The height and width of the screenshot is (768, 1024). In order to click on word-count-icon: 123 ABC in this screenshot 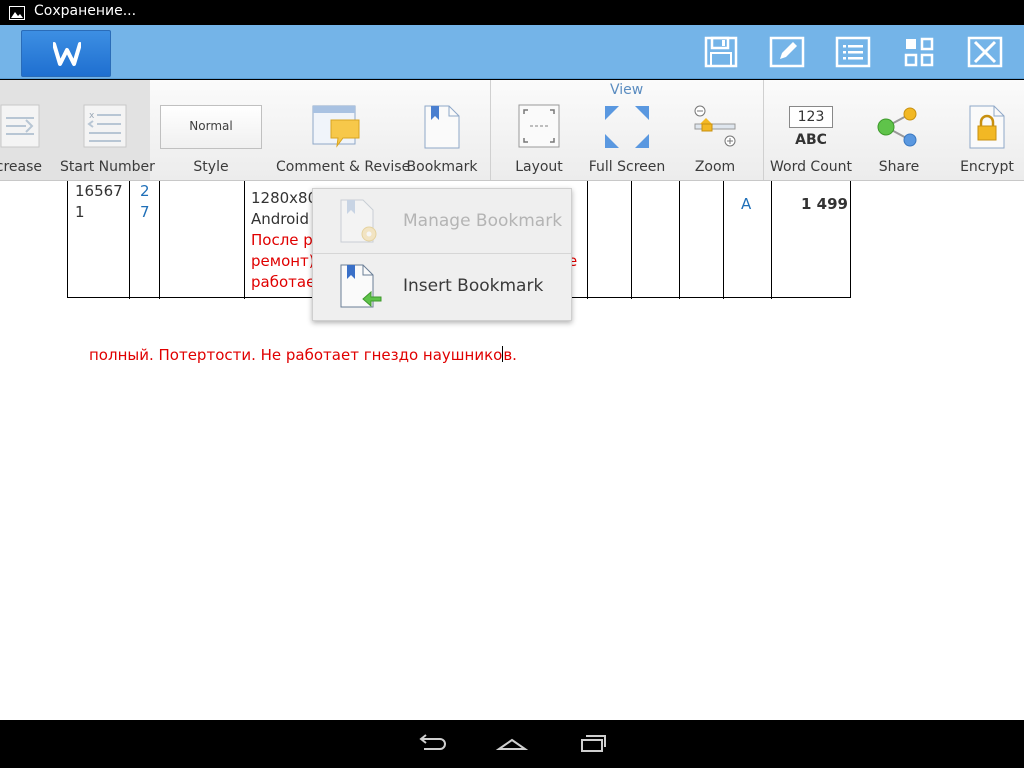, I will do `click(811, 129)`.